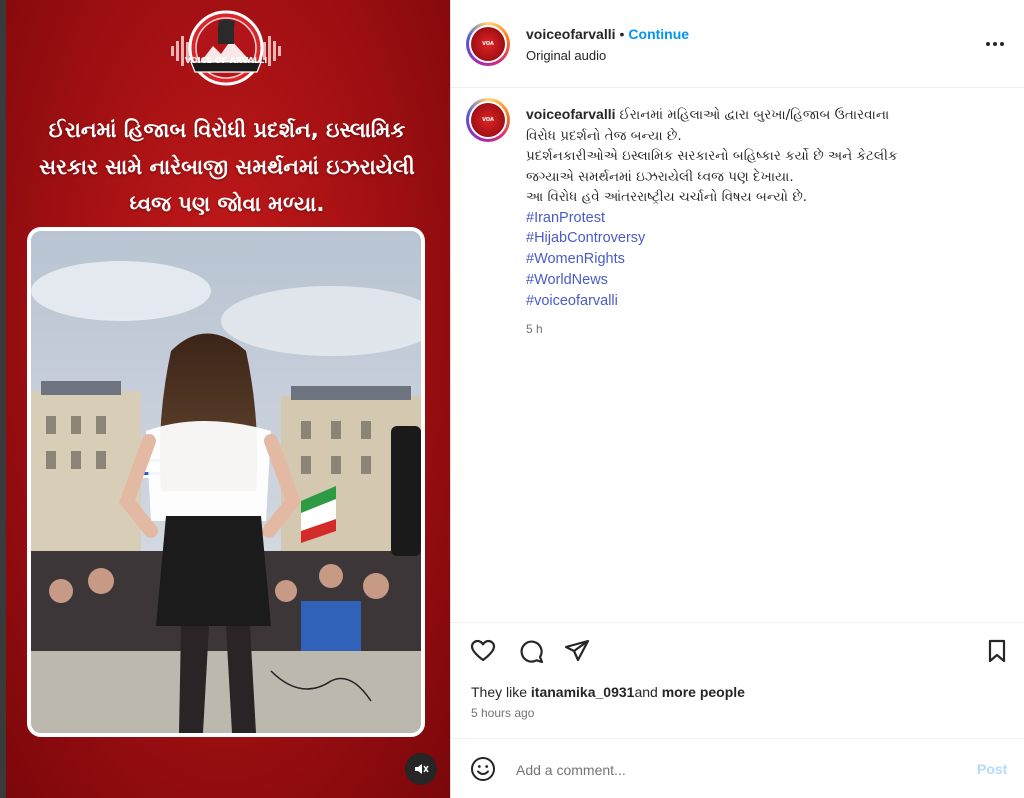  Describe the element at coordinates (761, 301) in the screenshot. I see `hashtag-link: #voiceofarvalli` at that location.